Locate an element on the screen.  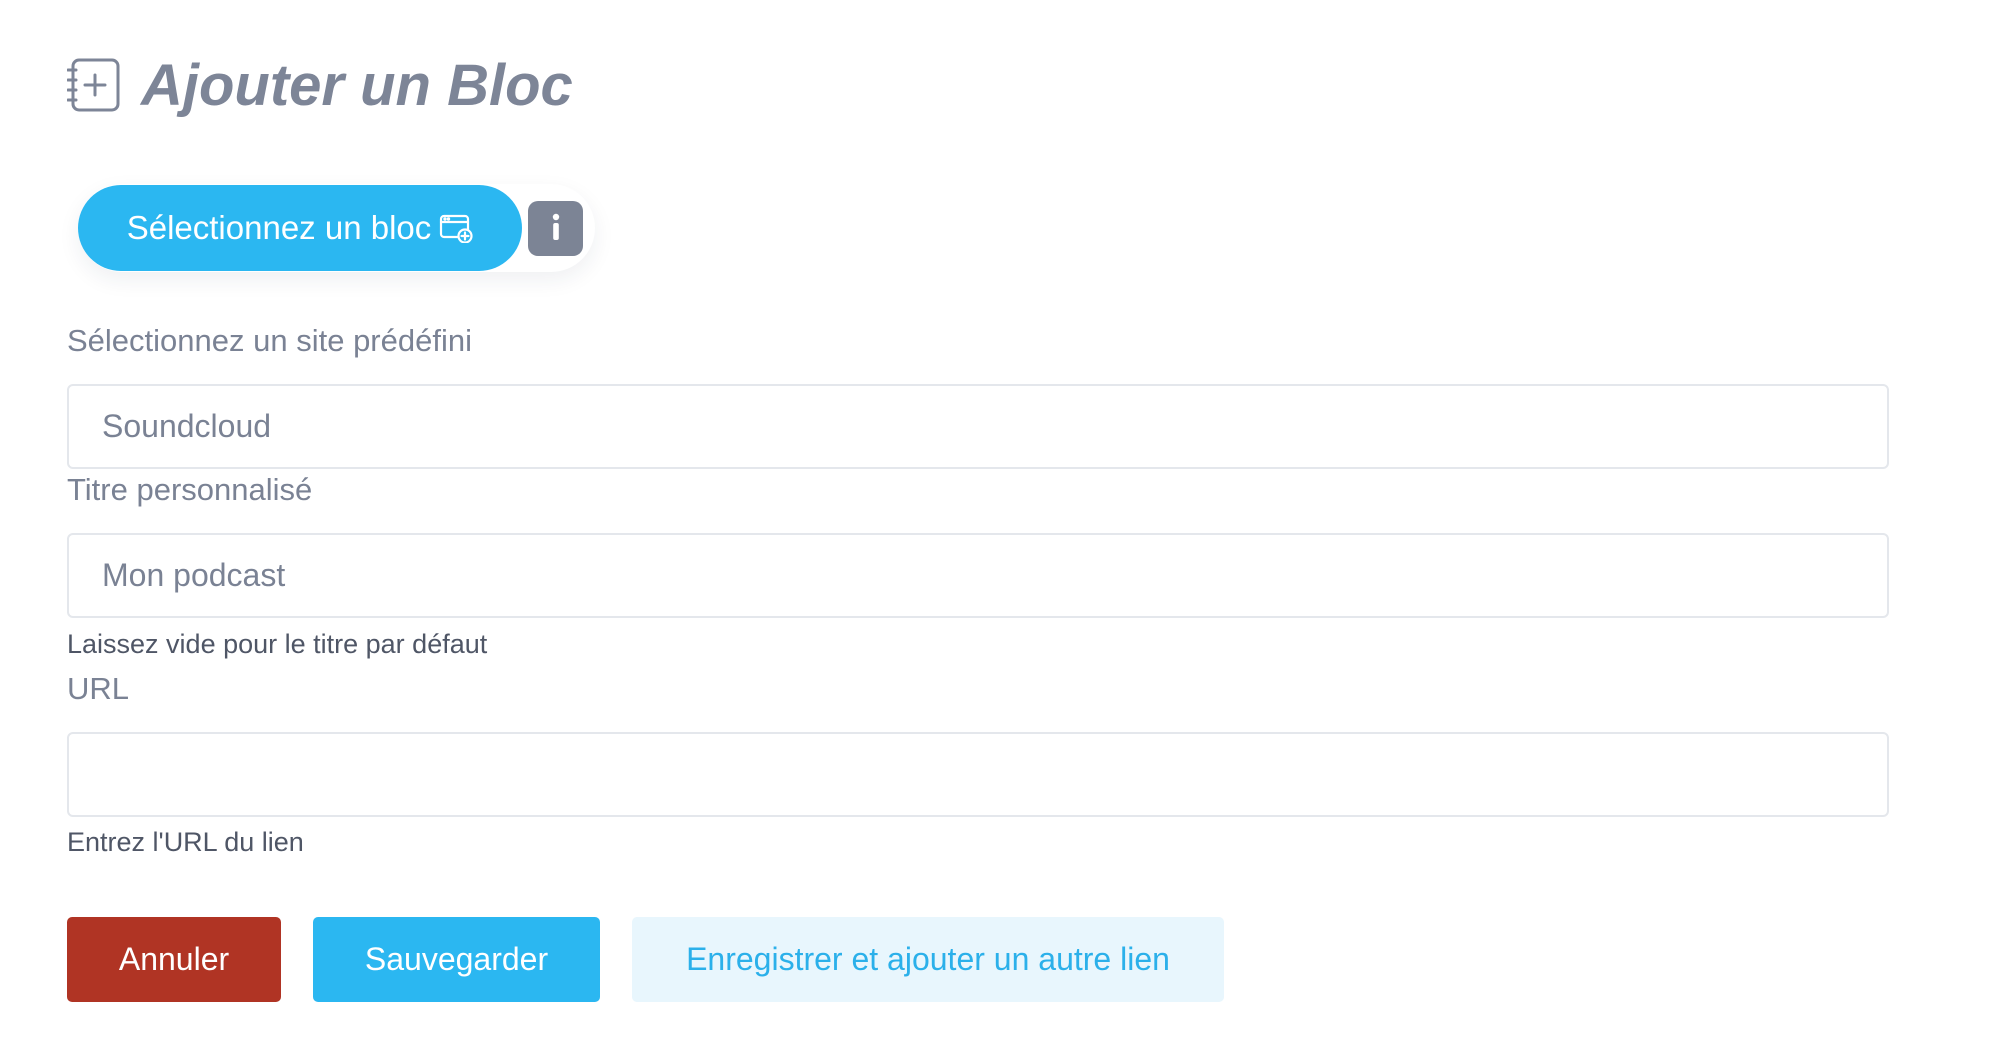
save-button: Sauvegarder is located at coordinates (456, 959).